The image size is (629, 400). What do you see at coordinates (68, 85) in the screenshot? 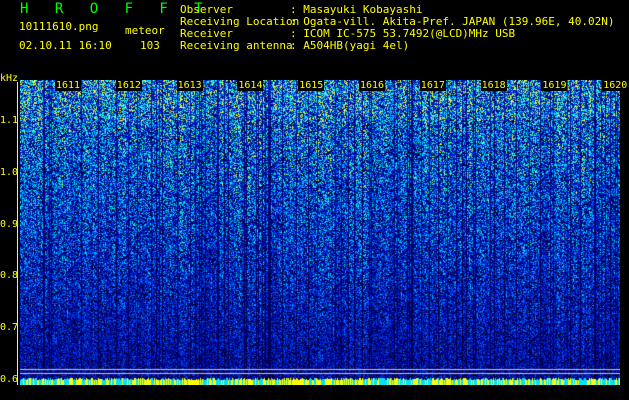
I see `x-tick-label: 1611` at bounding box center [68, 85].